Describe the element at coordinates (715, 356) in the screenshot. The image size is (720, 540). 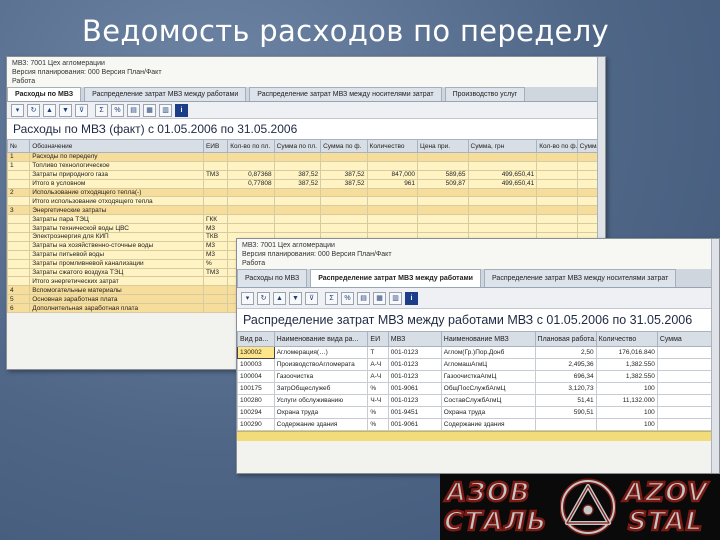
I see `vertical-scrollbar` at that location.